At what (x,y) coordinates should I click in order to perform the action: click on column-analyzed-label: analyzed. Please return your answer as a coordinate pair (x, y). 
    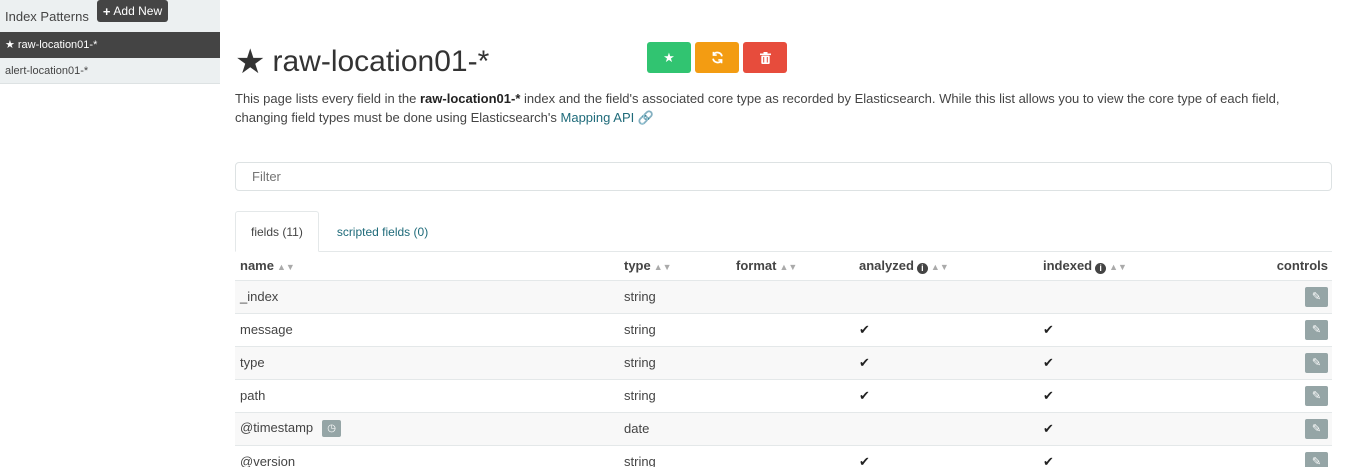
    Looking at the image, I should click on (886, 265).